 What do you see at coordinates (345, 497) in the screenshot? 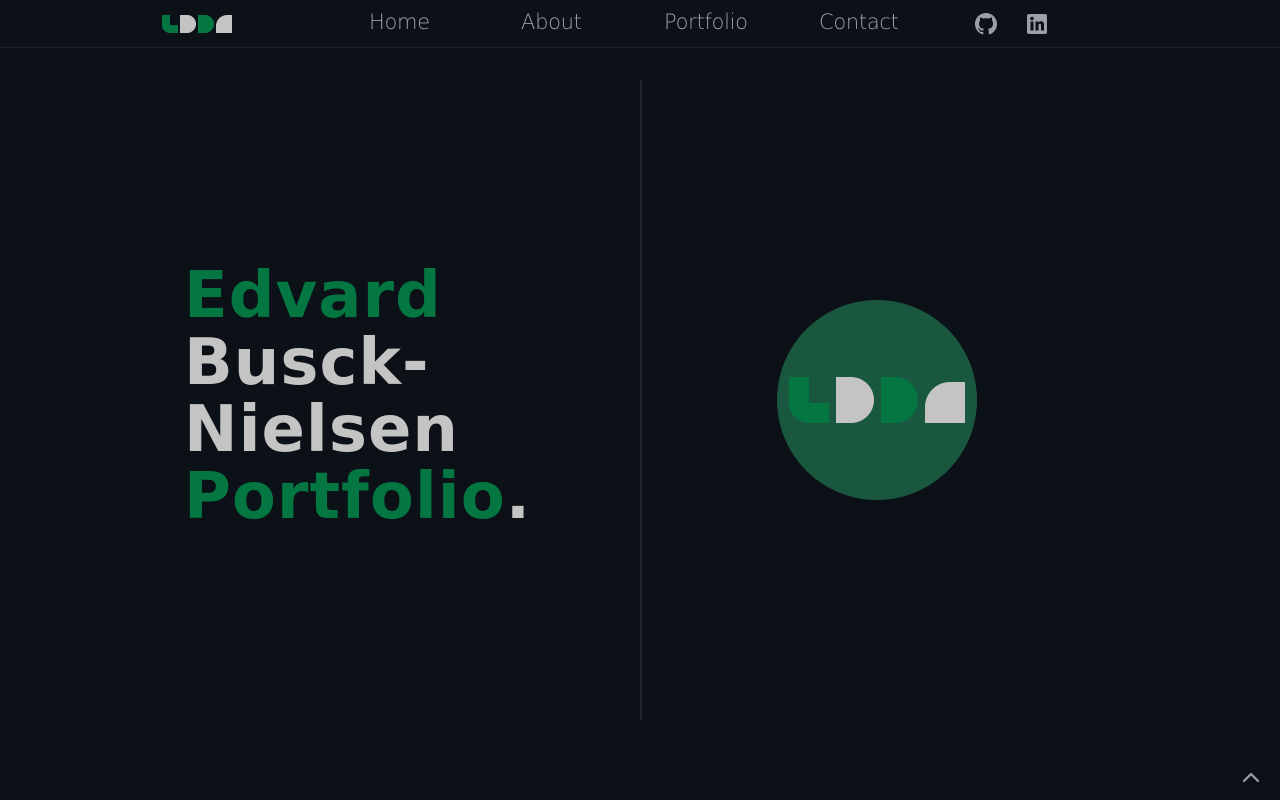
I see `hero-portfolio-word: Portfolio` at bounding box center [345, 497].